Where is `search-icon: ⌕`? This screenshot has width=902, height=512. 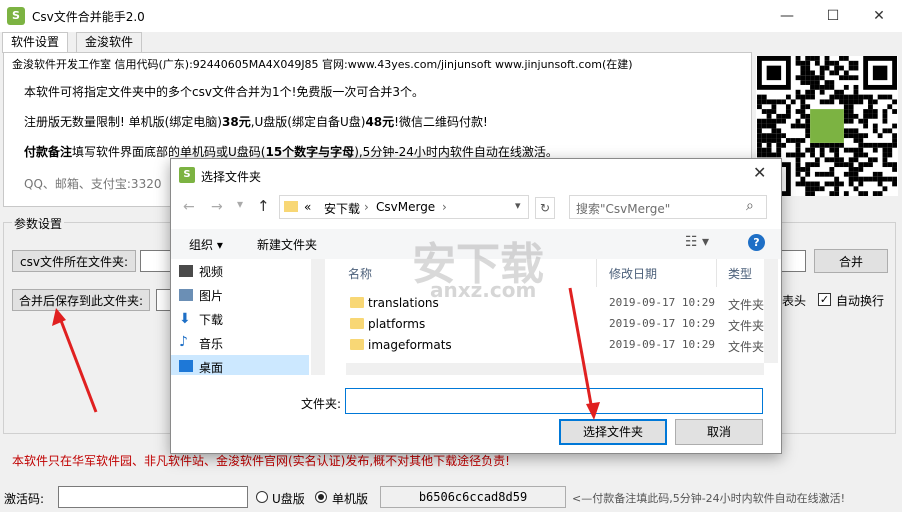 search-icon: ⌕ is located at coordinates (750, 206).